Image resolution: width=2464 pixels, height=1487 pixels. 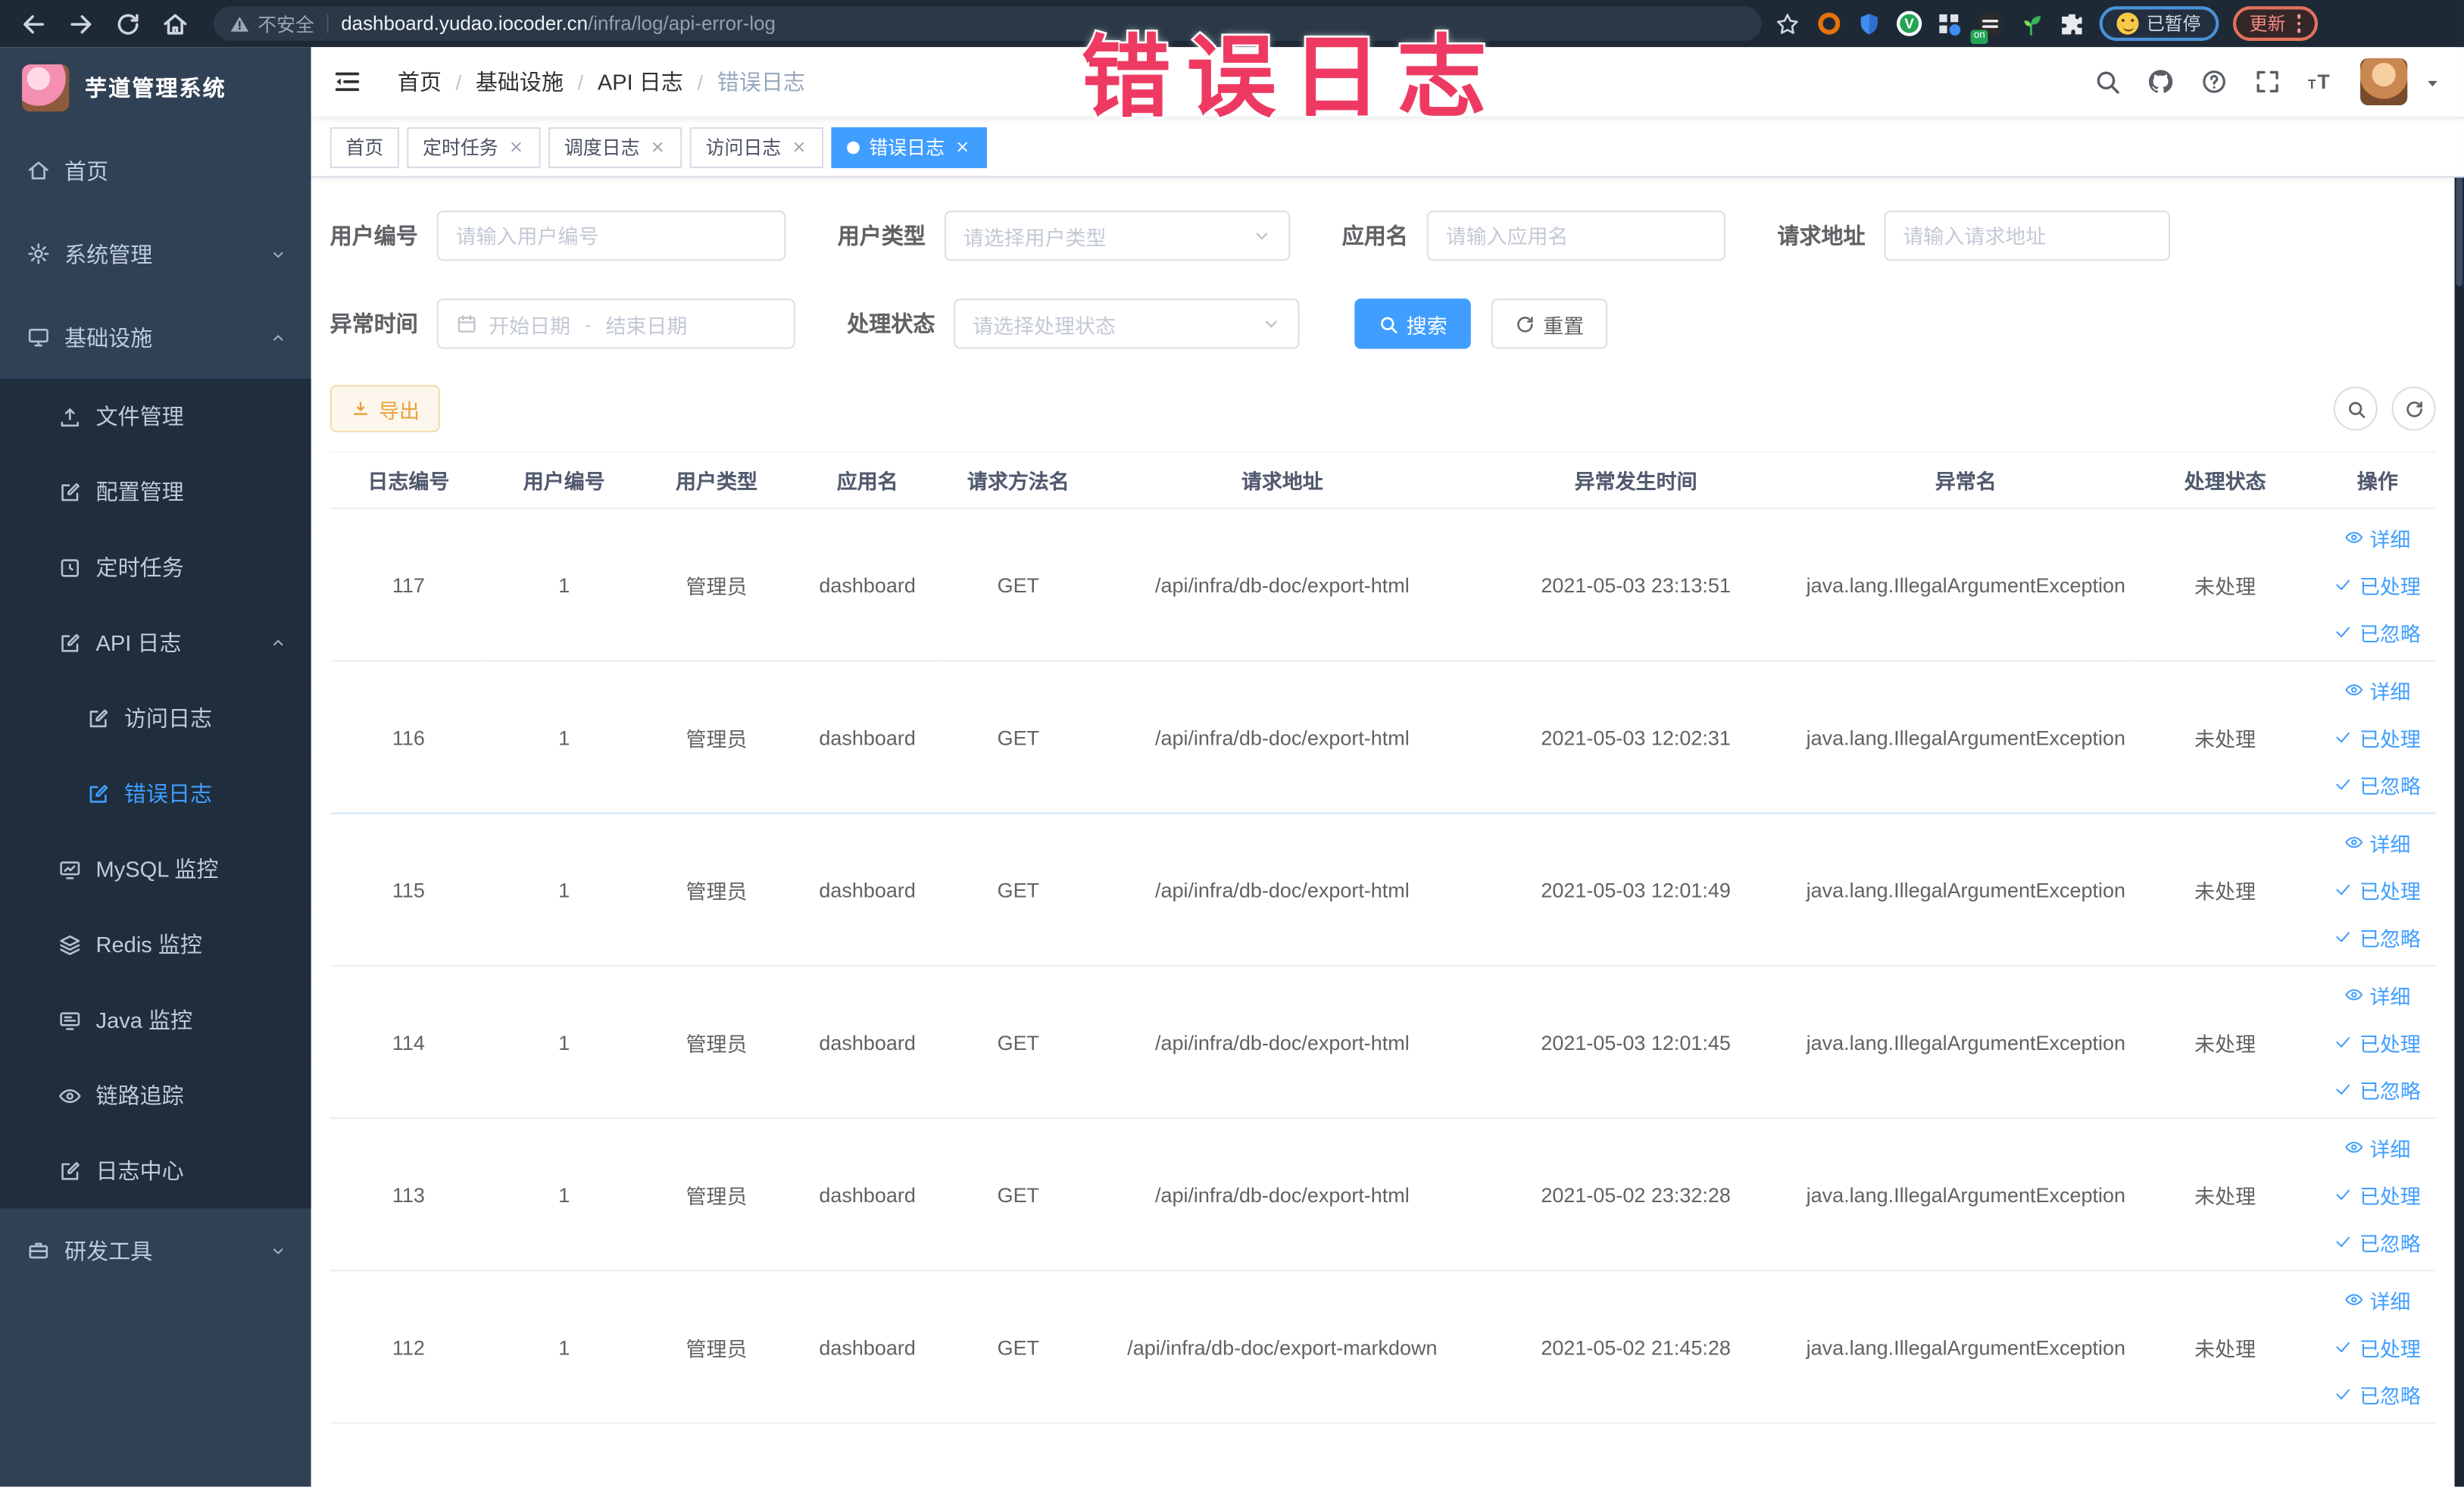 What do you see at coordinates (1575, 235) in the screenshot?
I see `app-name-input` at bounding box center [1575, 235].